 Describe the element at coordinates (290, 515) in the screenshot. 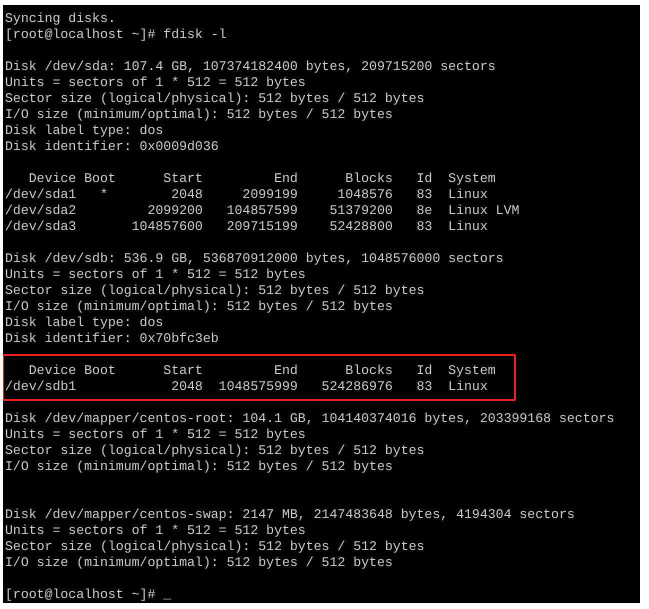

I see `terminal-line: Disk /dev/mapper/centos-swap: 2147 MB, 2147483648 bytes, 4194304 sectors` at that location.